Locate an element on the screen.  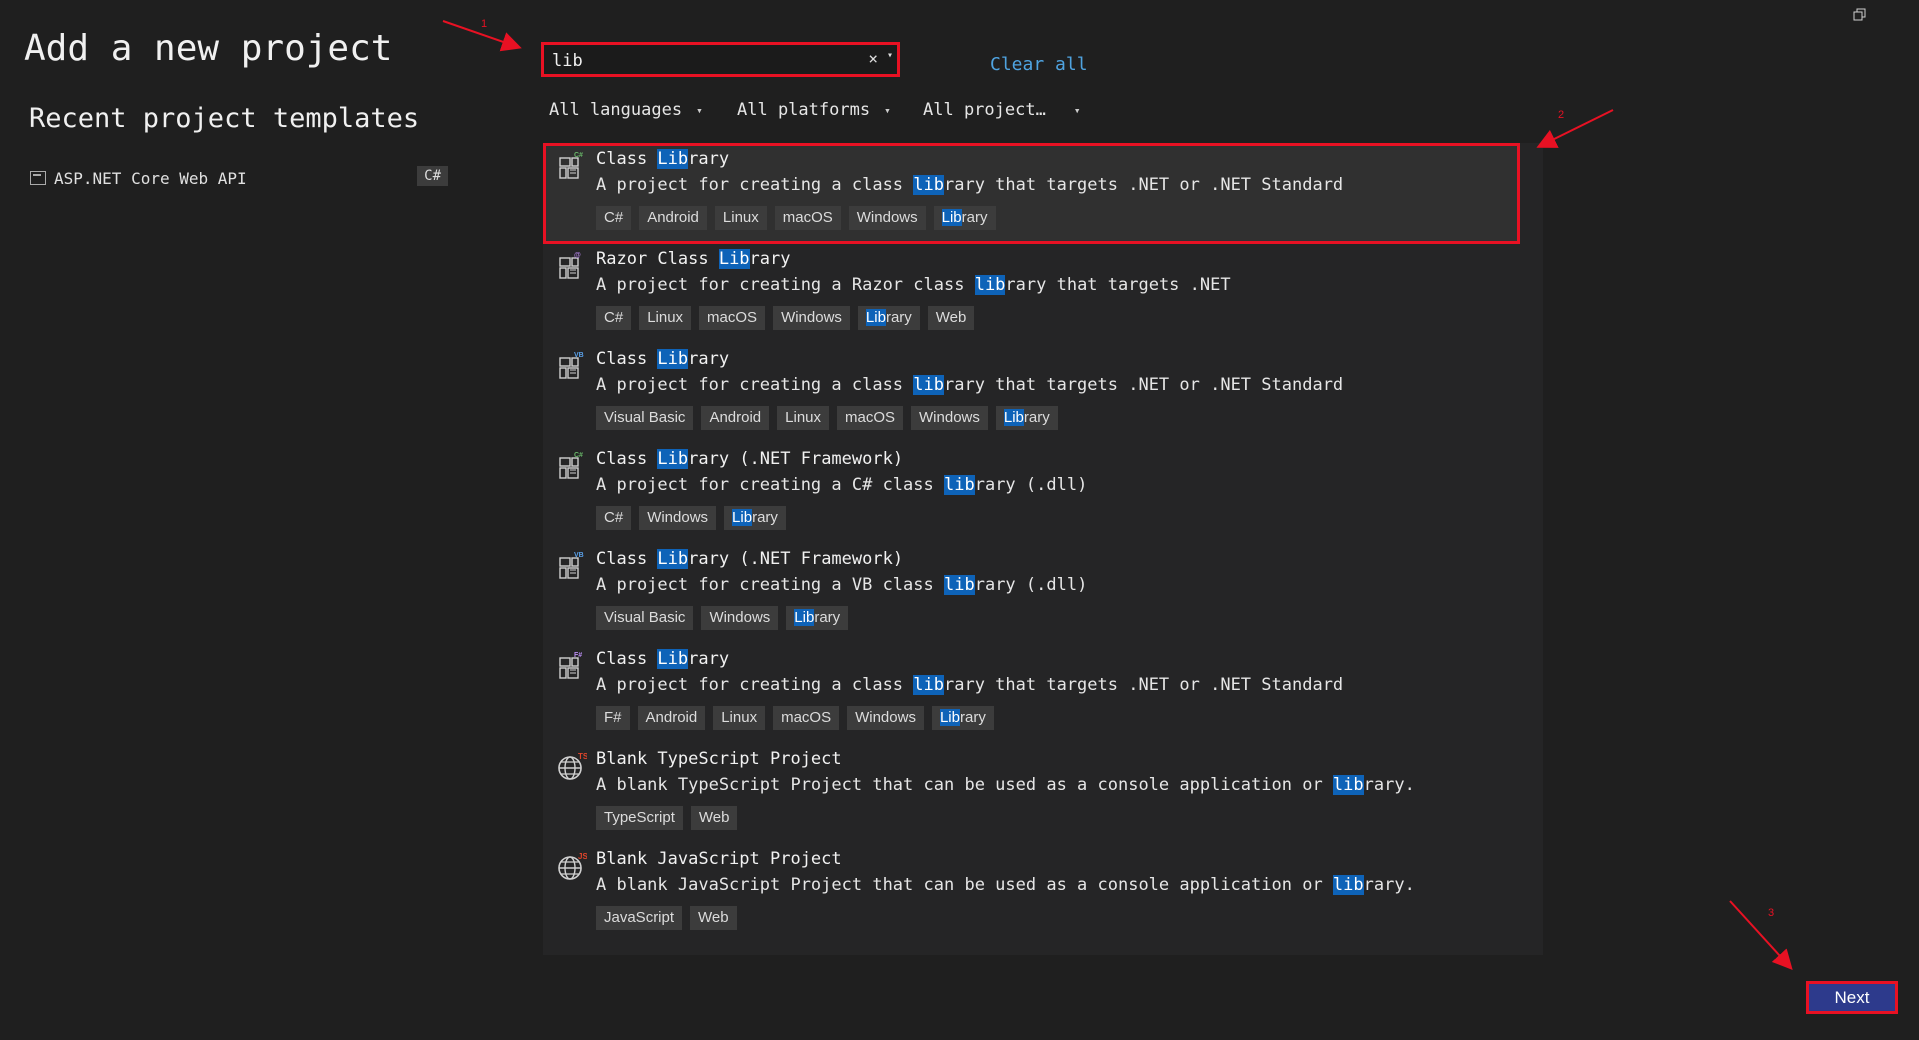
vb-class-library-icon: VB is located at coordinates (572, 366).